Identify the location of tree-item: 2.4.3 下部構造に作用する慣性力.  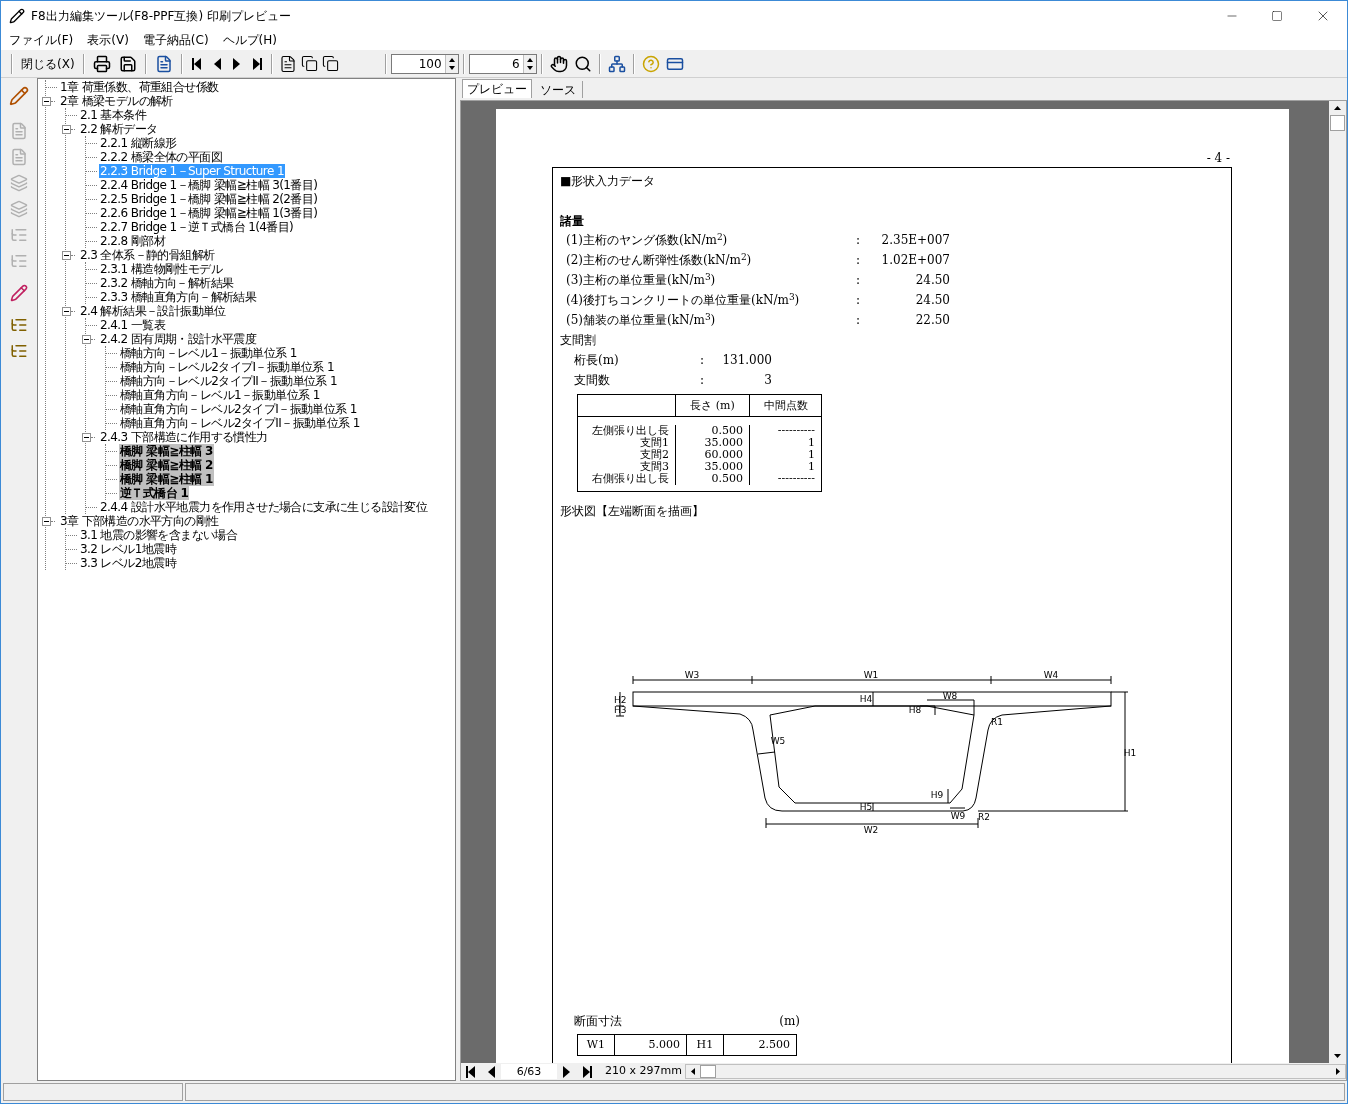
(184, 437).